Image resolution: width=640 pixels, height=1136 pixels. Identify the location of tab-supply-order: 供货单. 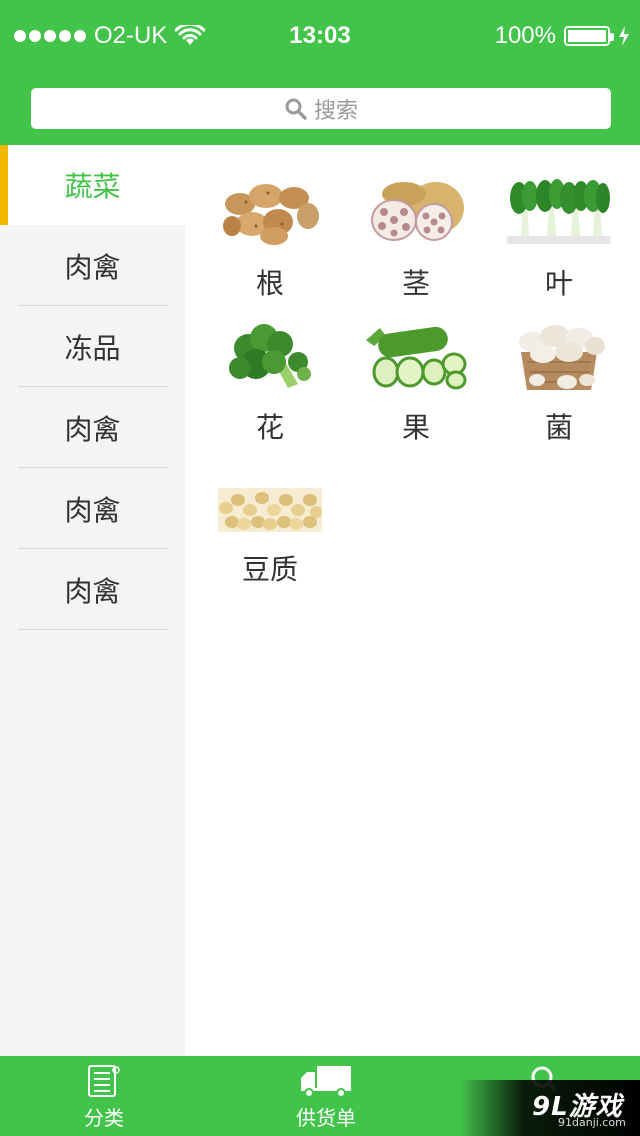
(326, 1096).